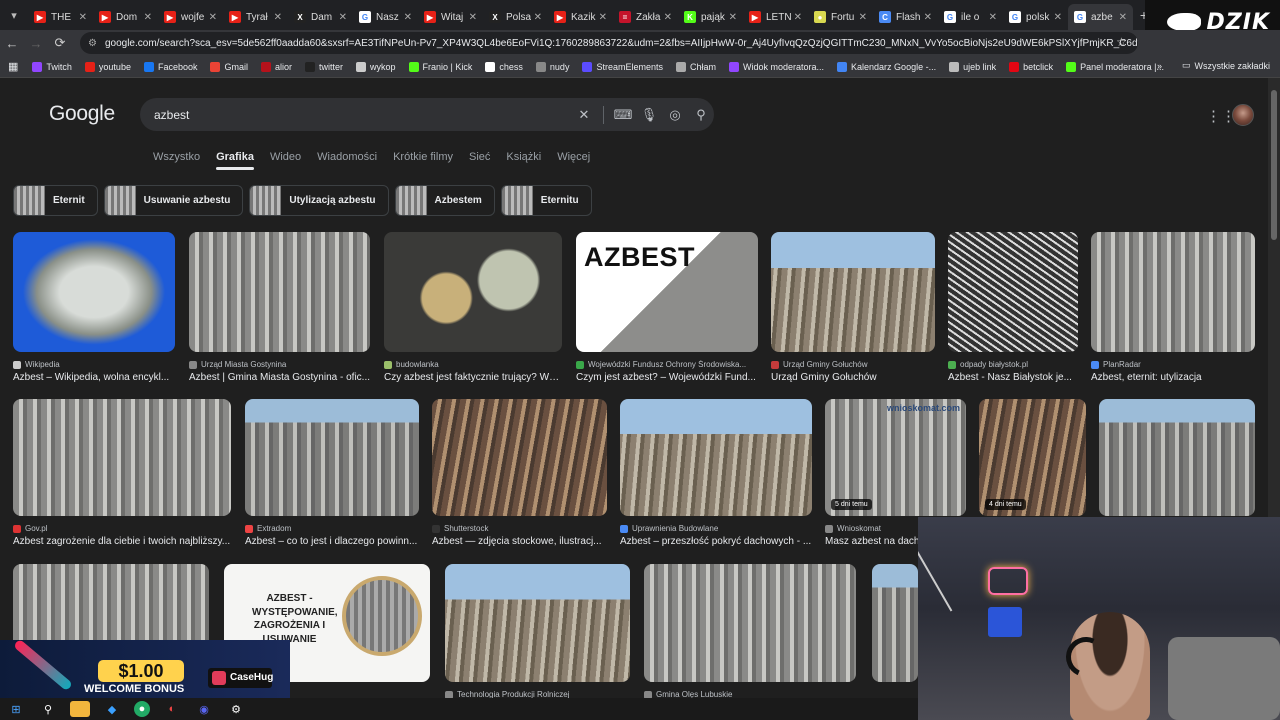 The image size is (1280, 720). Describe the element at coordinates (444, 200) in the screenshot. I see `related-chip: Azbestem` at that location.